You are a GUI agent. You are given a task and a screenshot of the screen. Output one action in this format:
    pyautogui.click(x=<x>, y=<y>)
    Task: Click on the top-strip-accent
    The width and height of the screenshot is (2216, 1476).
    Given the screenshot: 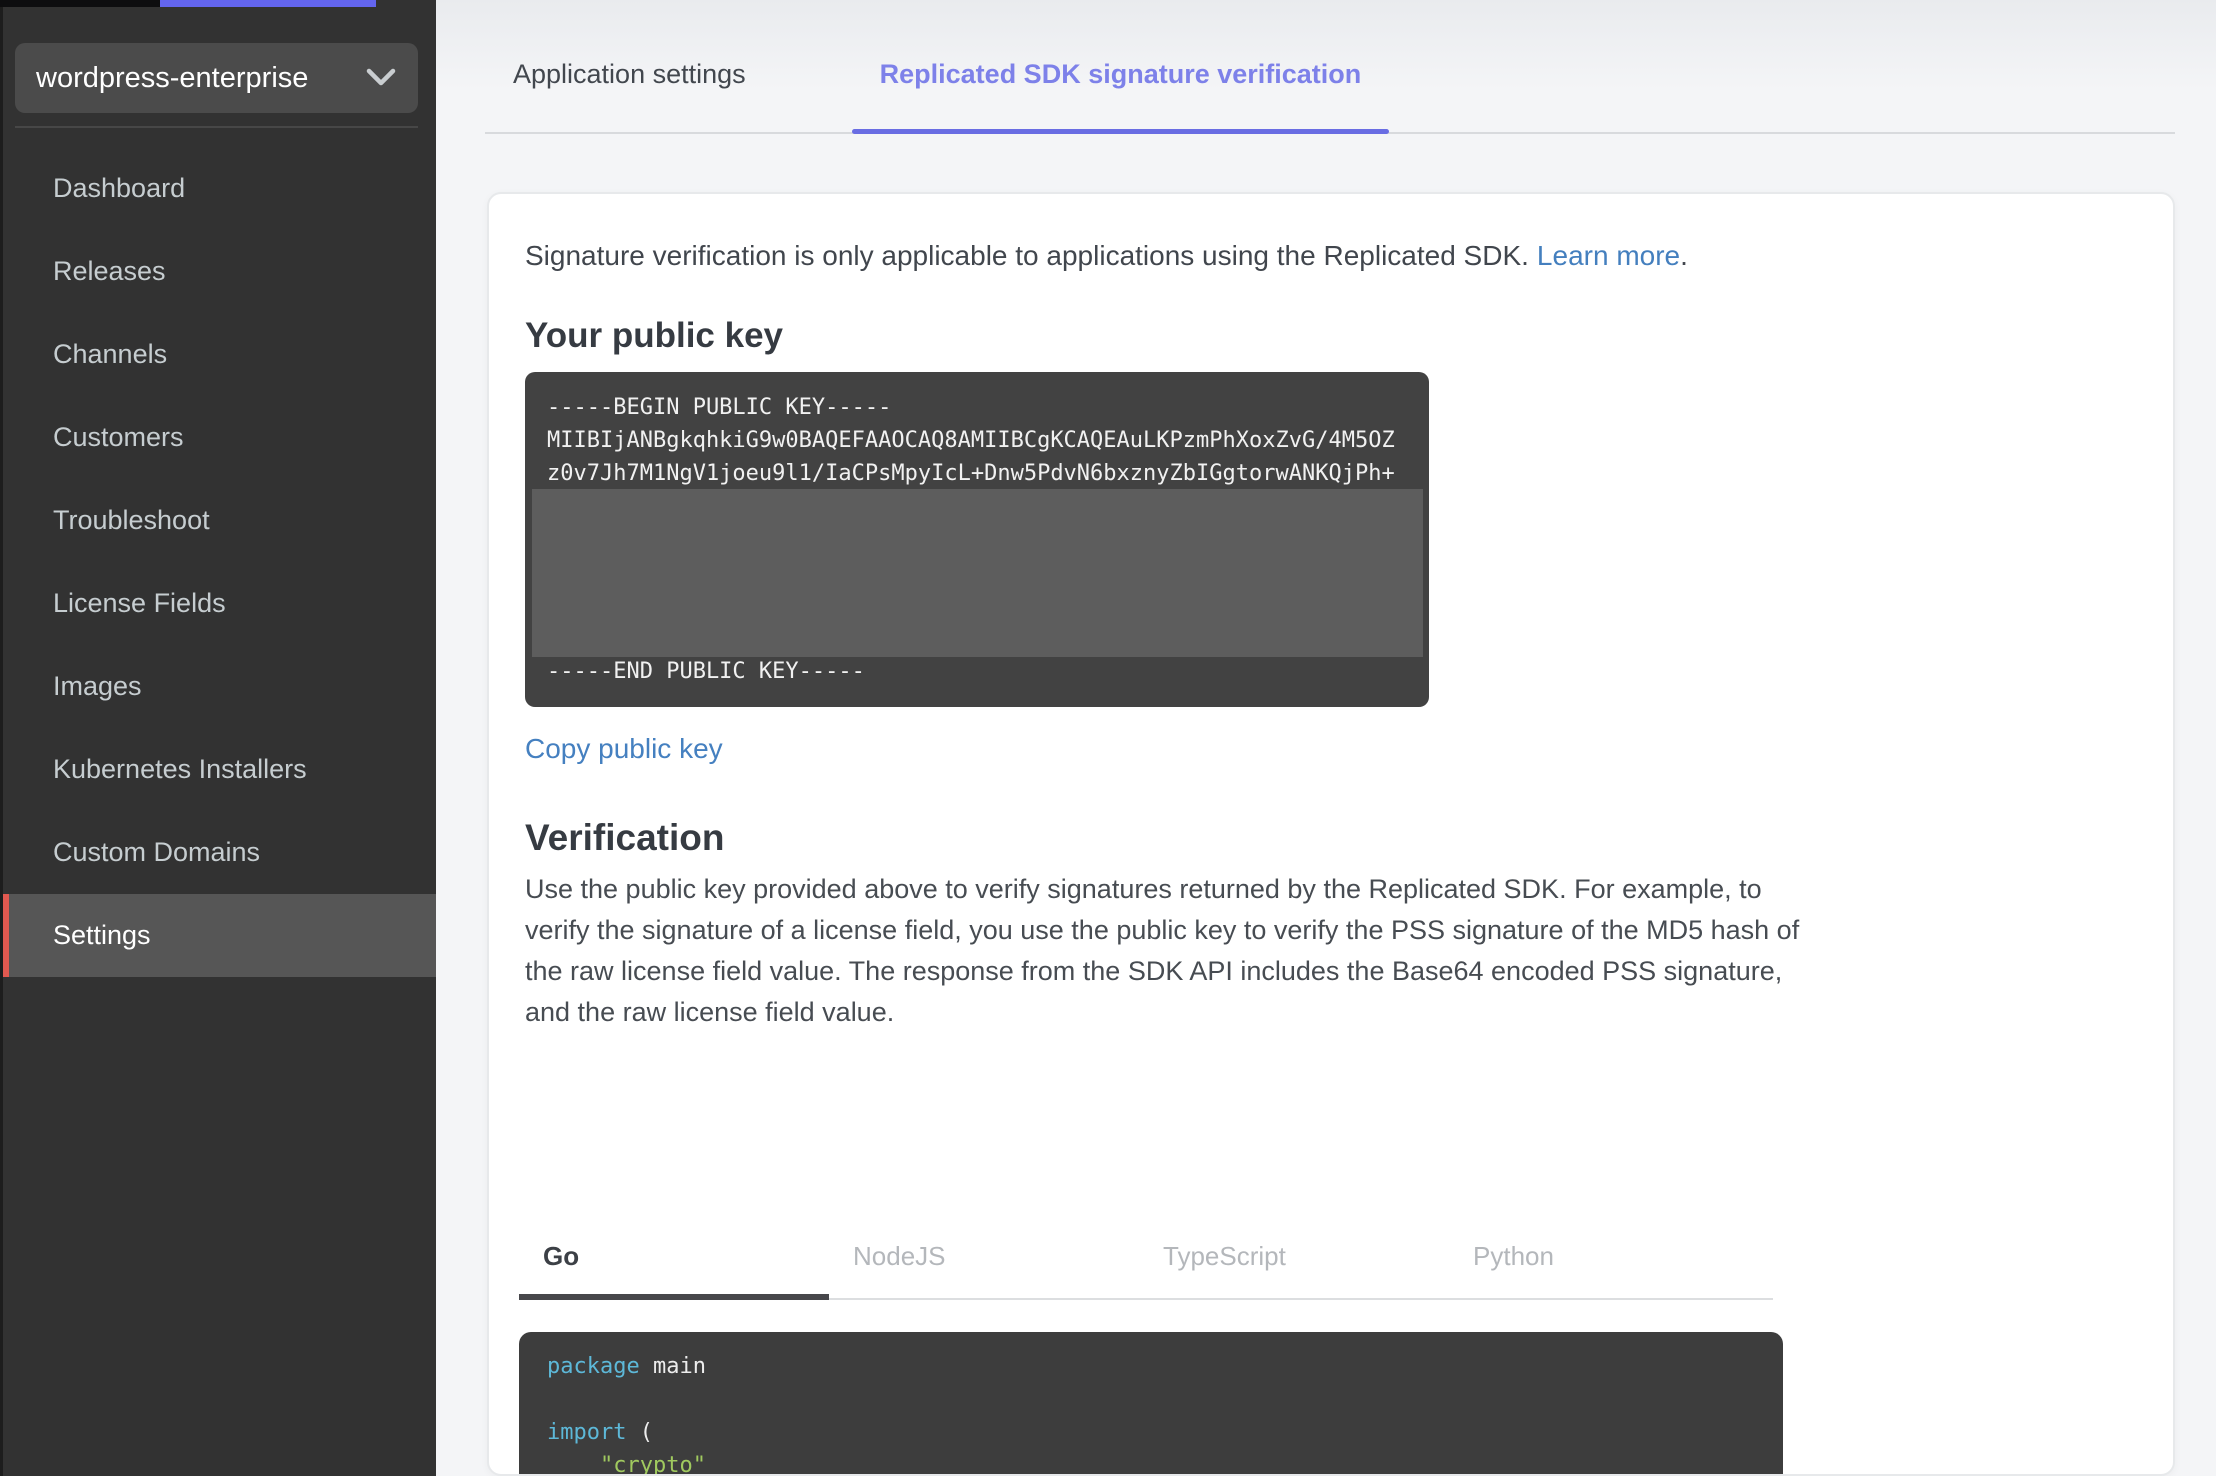 What is the action you would take?
    pyautogui.click(x=268, y=3)
    